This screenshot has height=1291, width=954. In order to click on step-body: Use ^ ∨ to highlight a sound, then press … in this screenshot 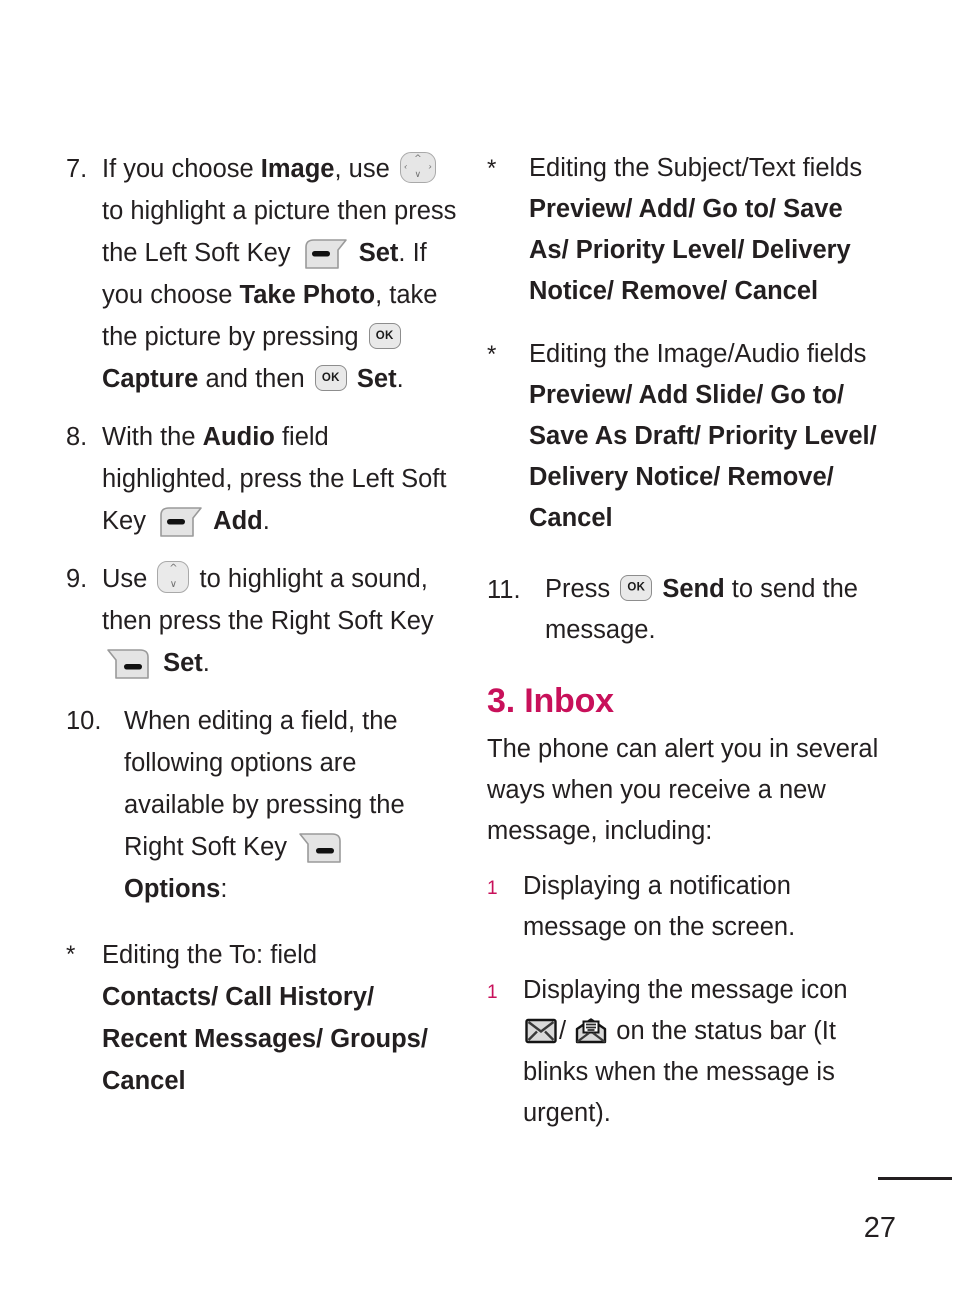, I will do `click(281, 621)`.